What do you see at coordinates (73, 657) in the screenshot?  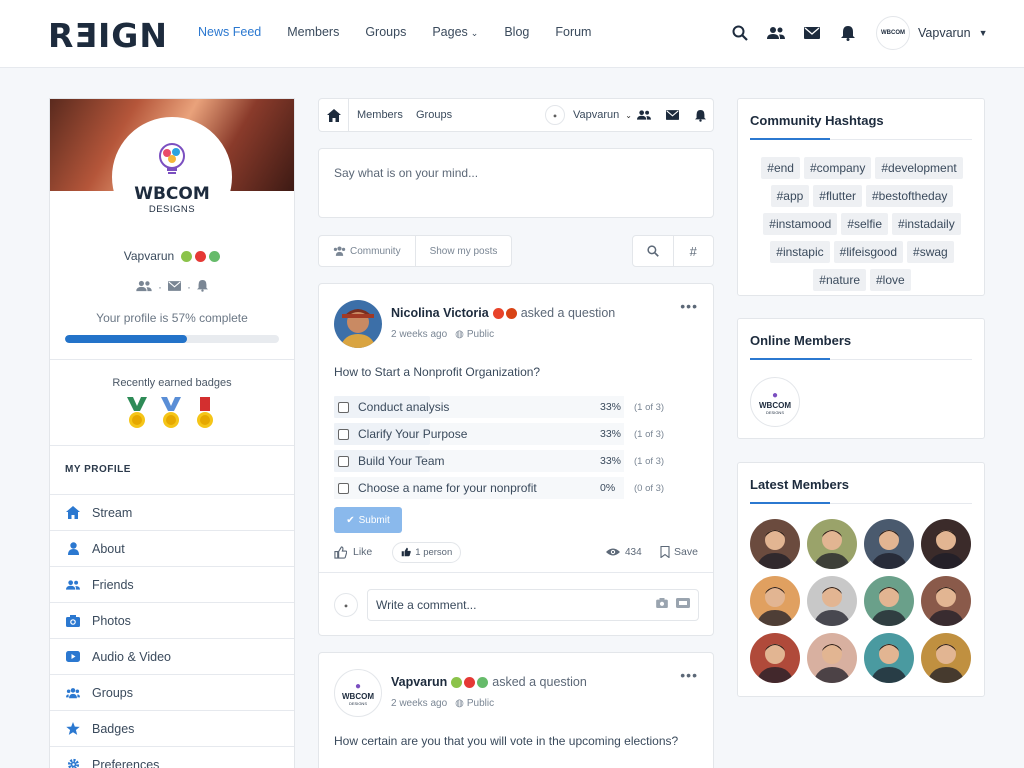 I see `video-icon` at bounding box center [73, 657].